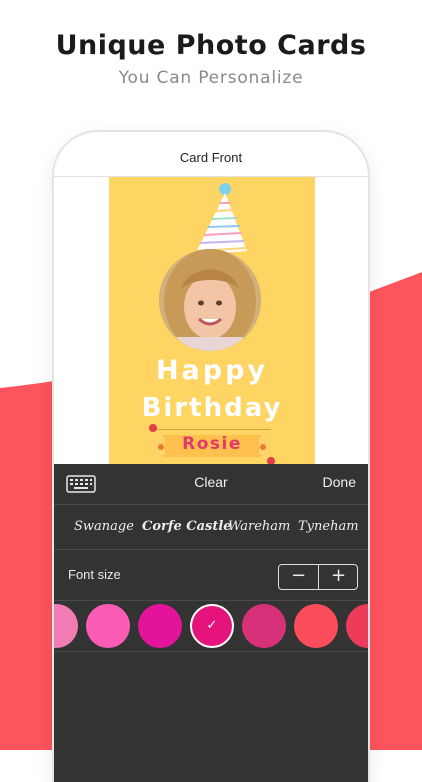  I want to click on nav-title: Card Front, so click(211, 157).